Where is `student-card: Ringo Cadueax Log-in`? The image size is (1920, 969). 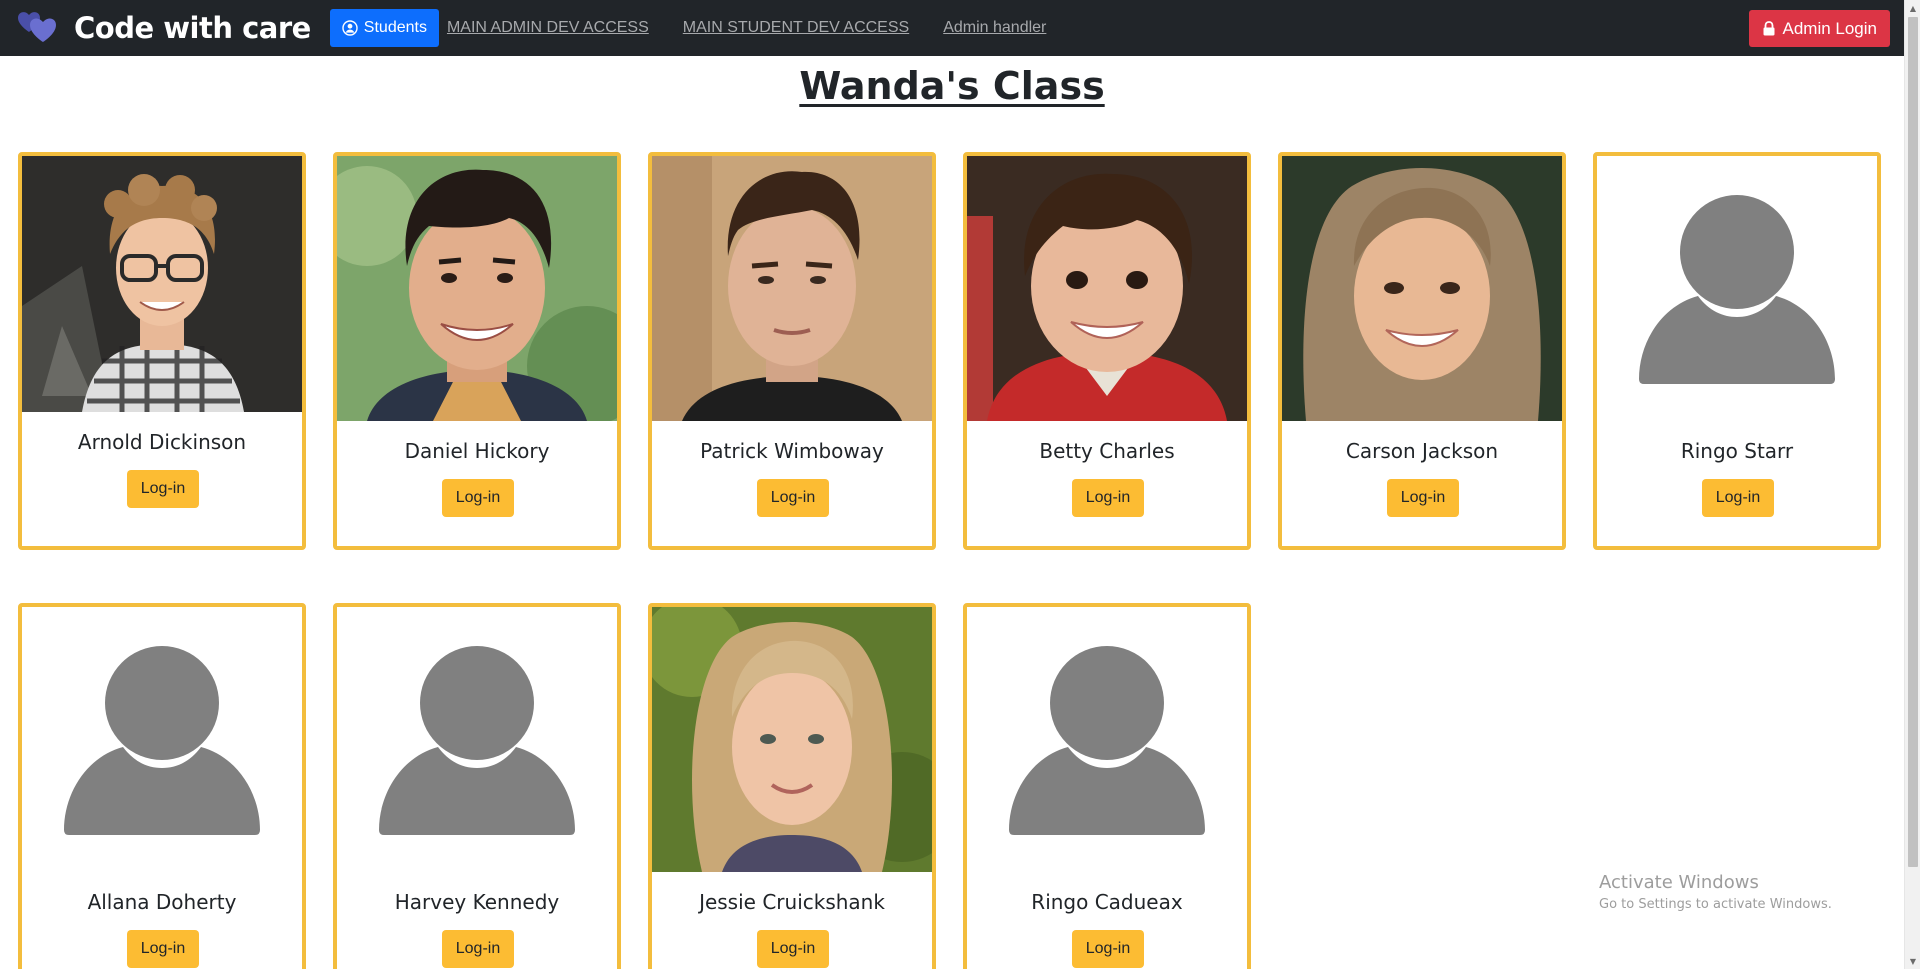
student-card: Ringo Cadueax Log-in is located at coordinates (1107, 786).